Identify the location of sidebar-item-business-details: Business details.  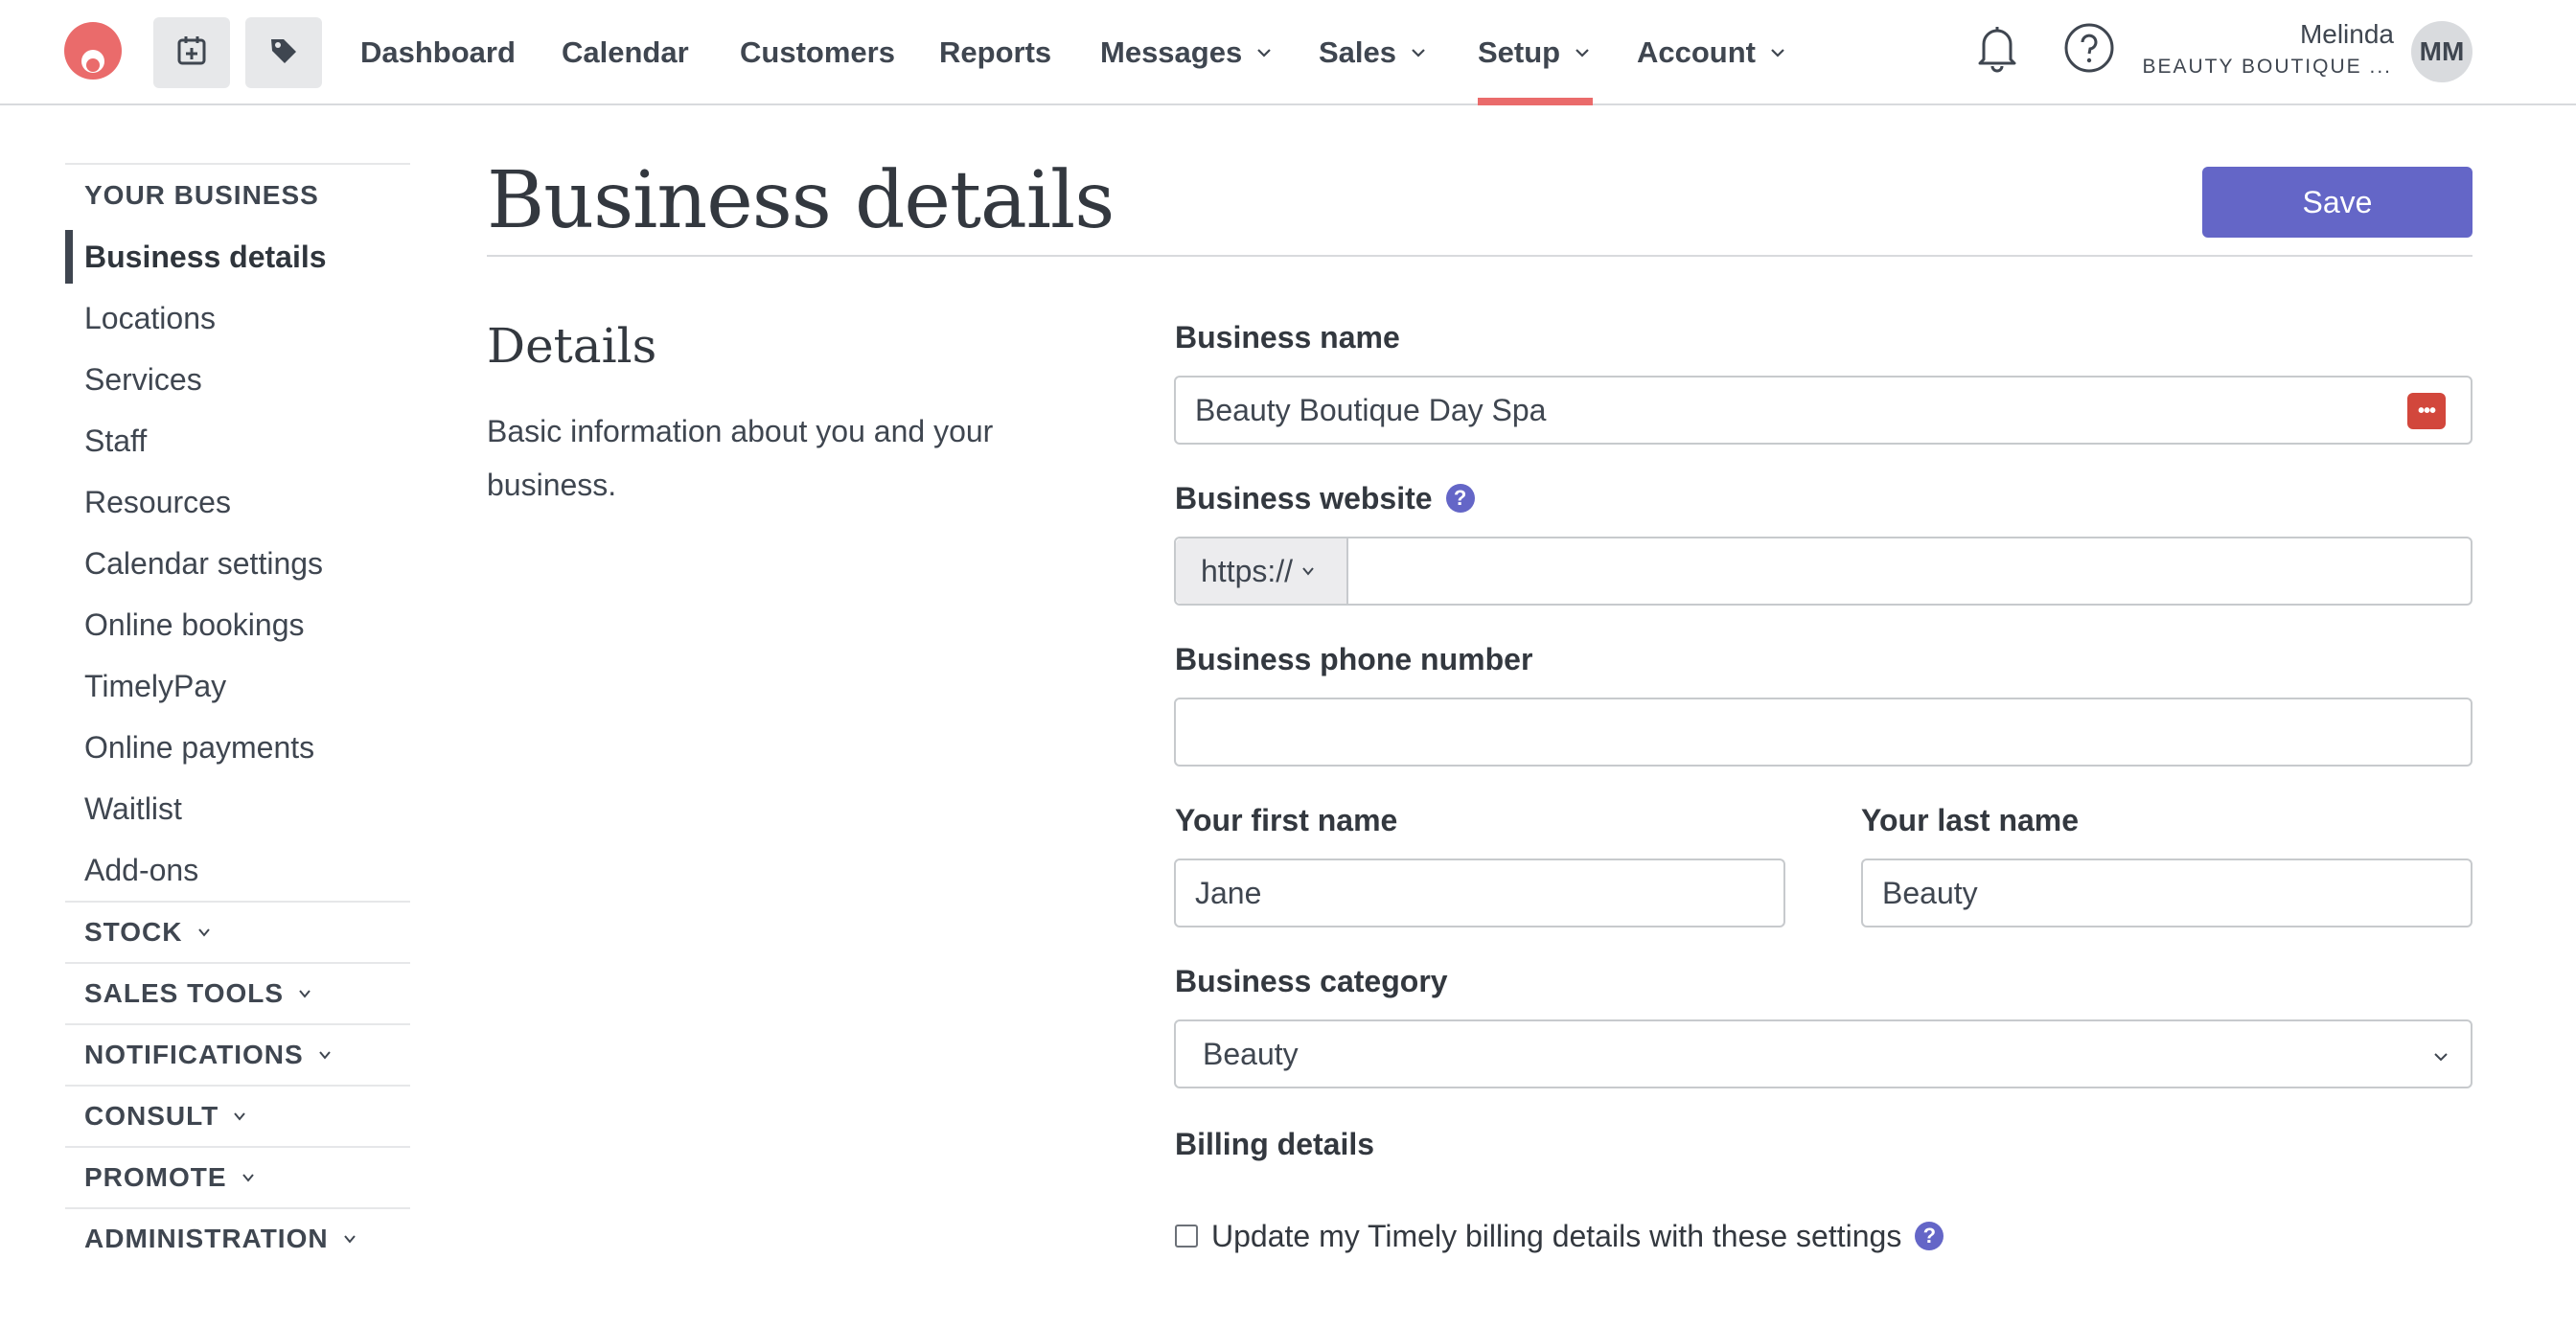
(237, 256).